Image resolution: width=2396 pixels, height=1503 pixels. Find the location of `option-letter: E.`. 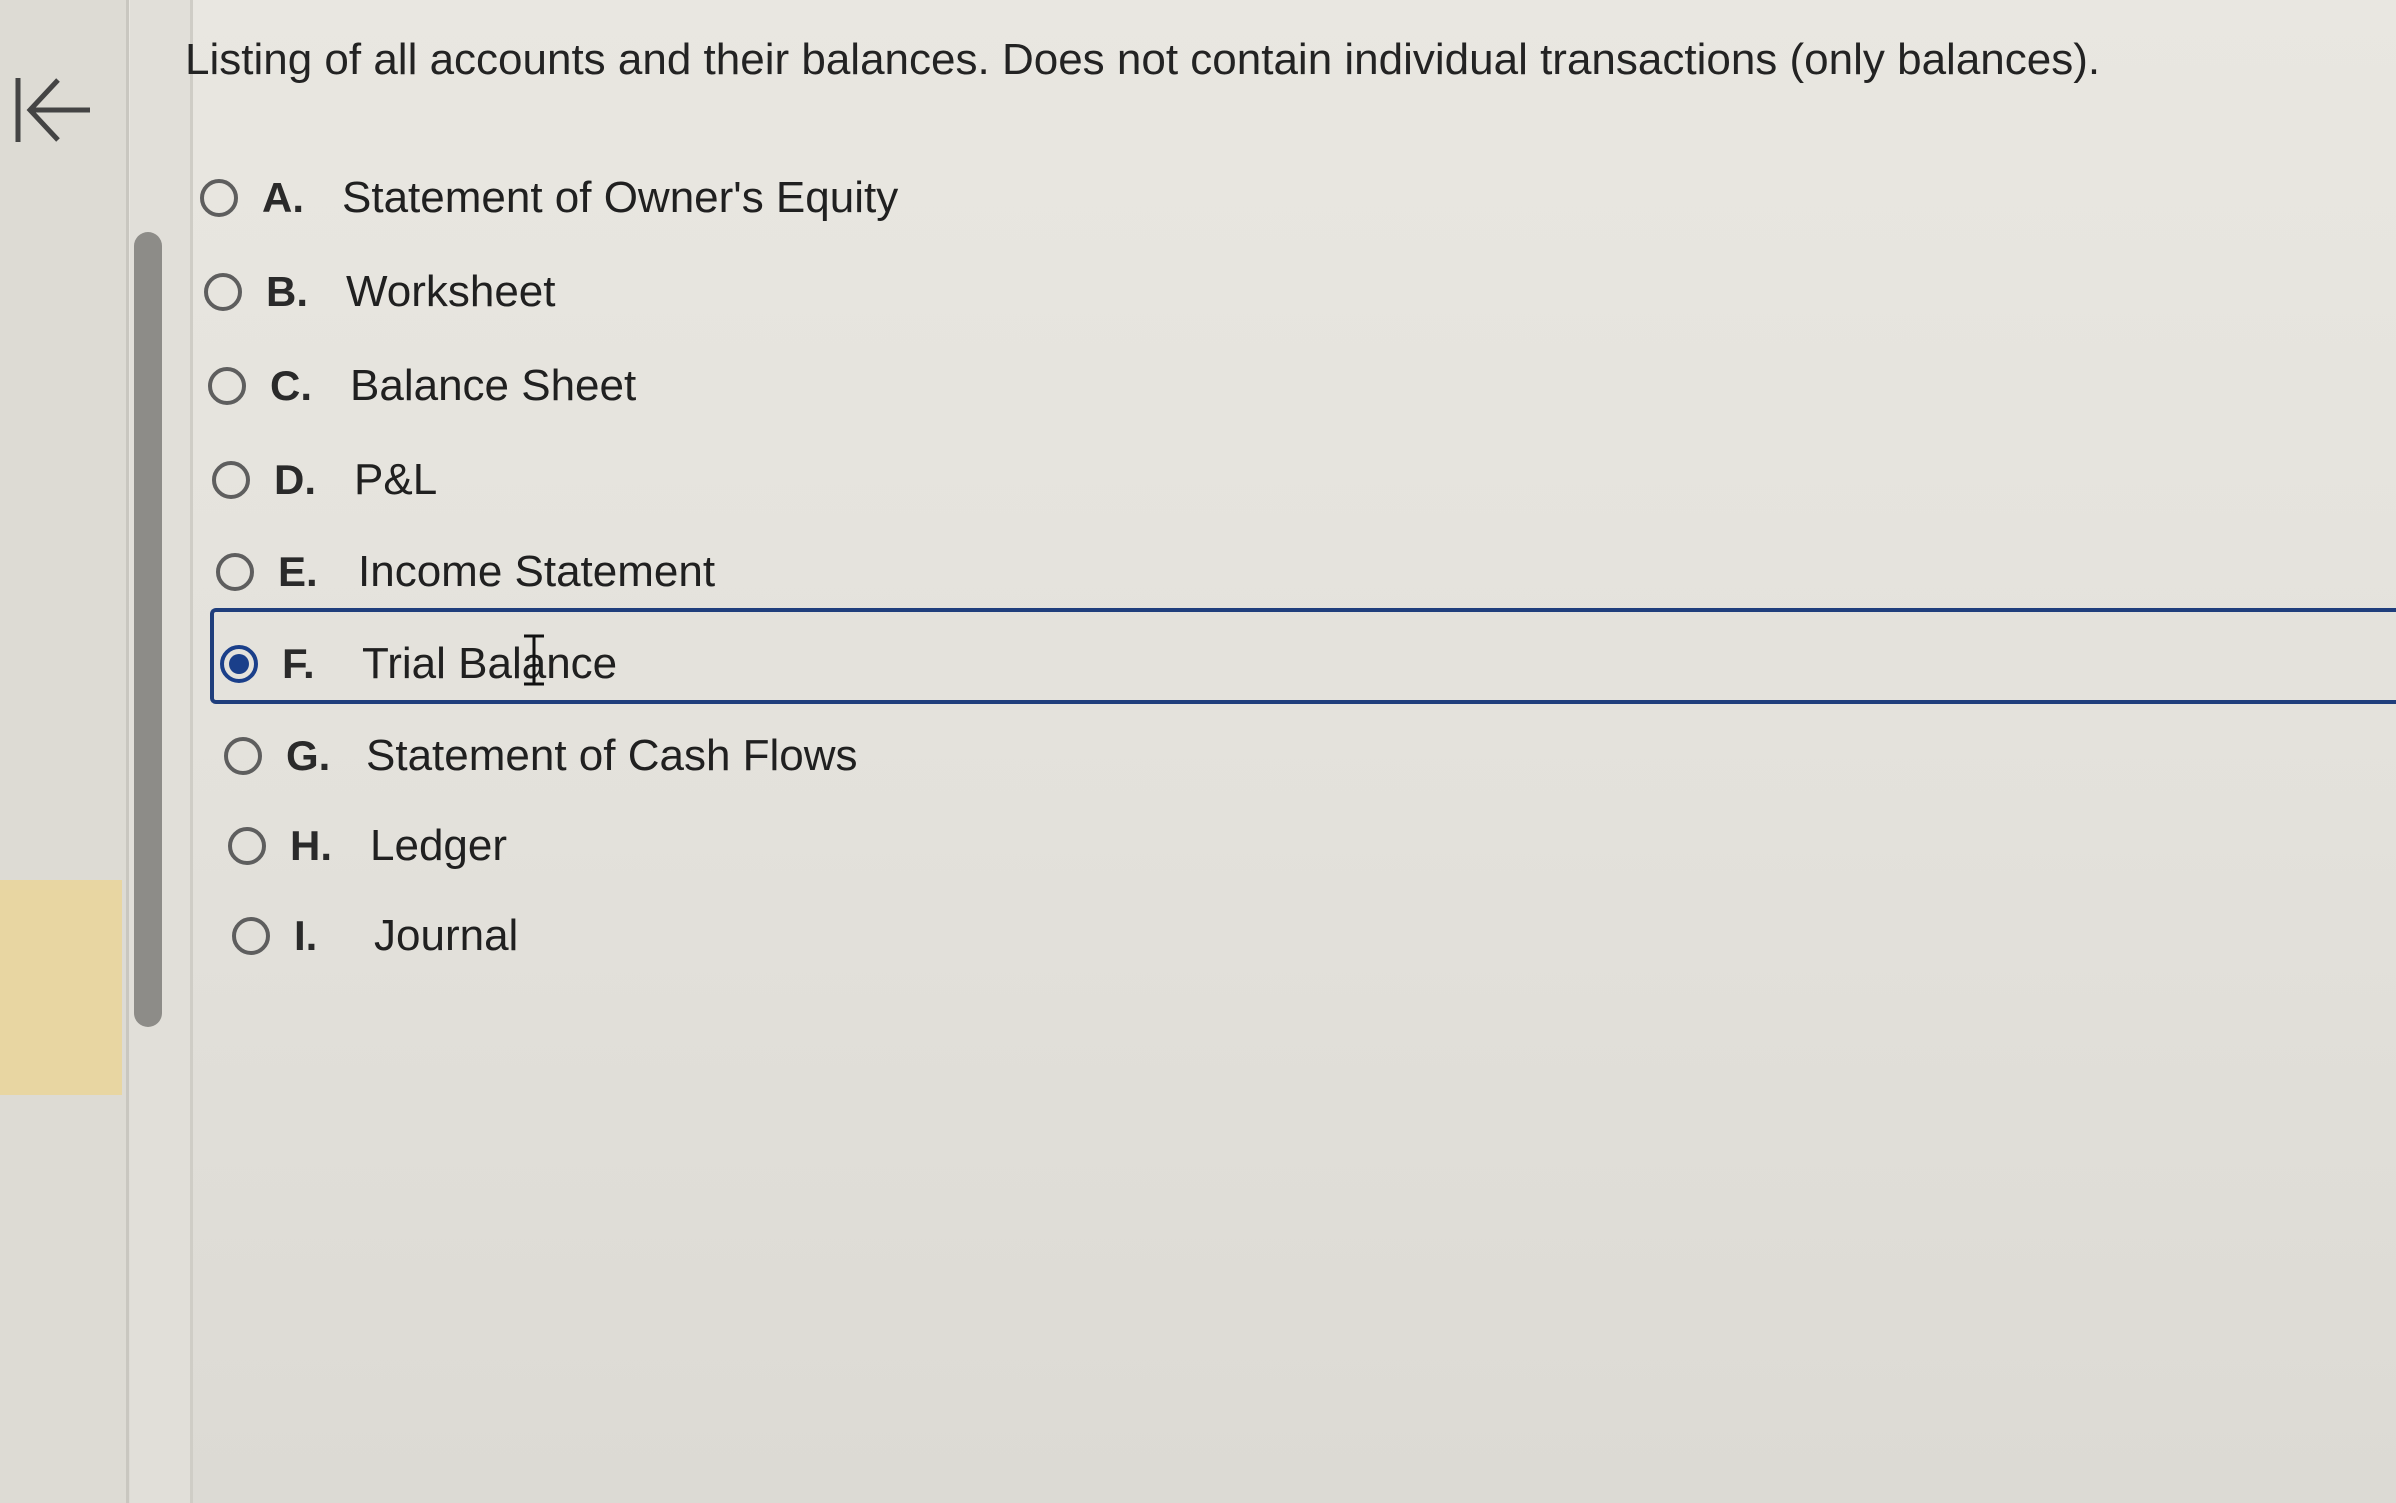

option-letter: E. is located at coordinates (298, 571).